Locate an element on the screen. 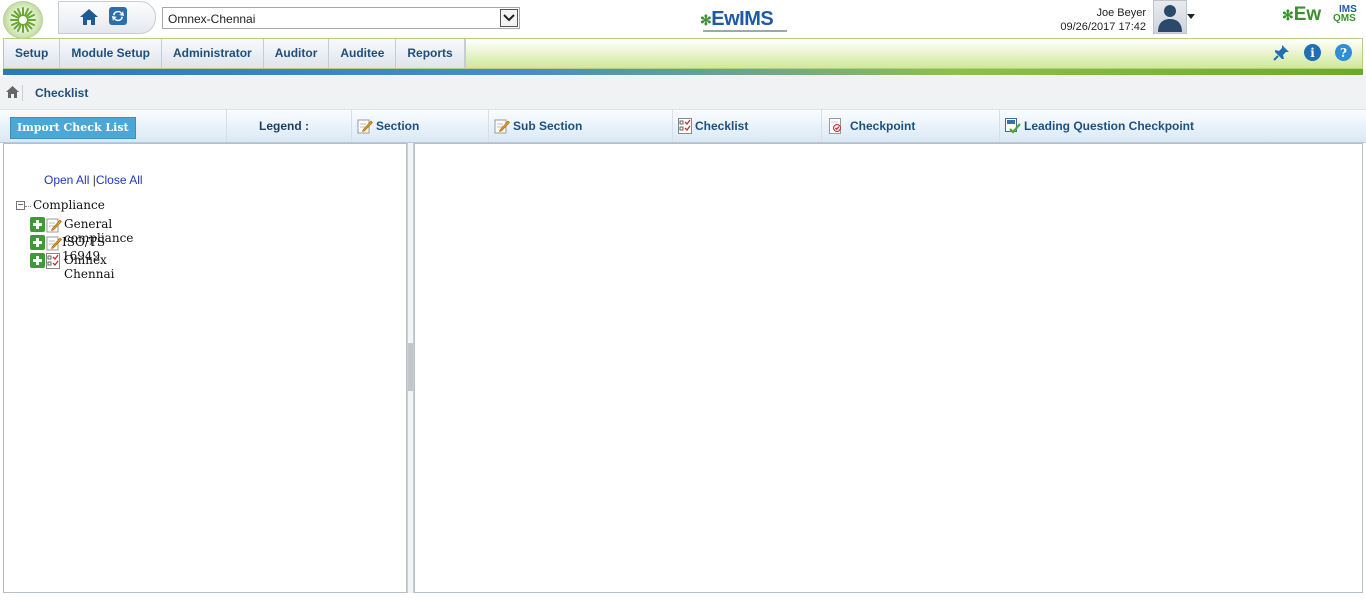 This screenshot has height=601, width=1366. tree-root-label: Compliance is located at coordinates (69, 205).